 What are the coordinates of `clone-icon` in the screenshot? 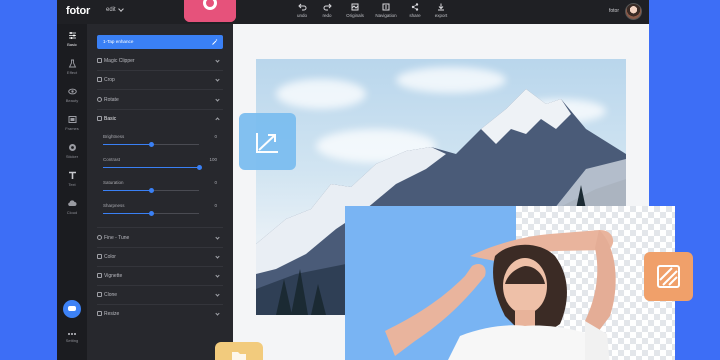 It's located at (99, 294).